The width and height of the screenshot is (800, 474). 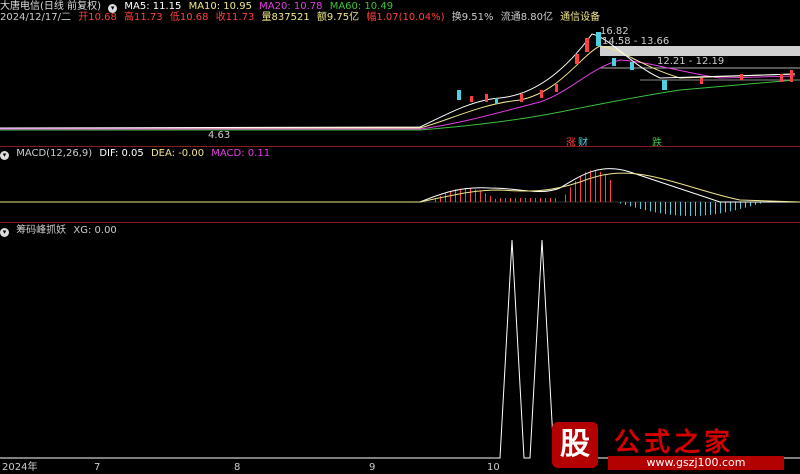 I want to click on dif-line, so click(x=400, y=185).